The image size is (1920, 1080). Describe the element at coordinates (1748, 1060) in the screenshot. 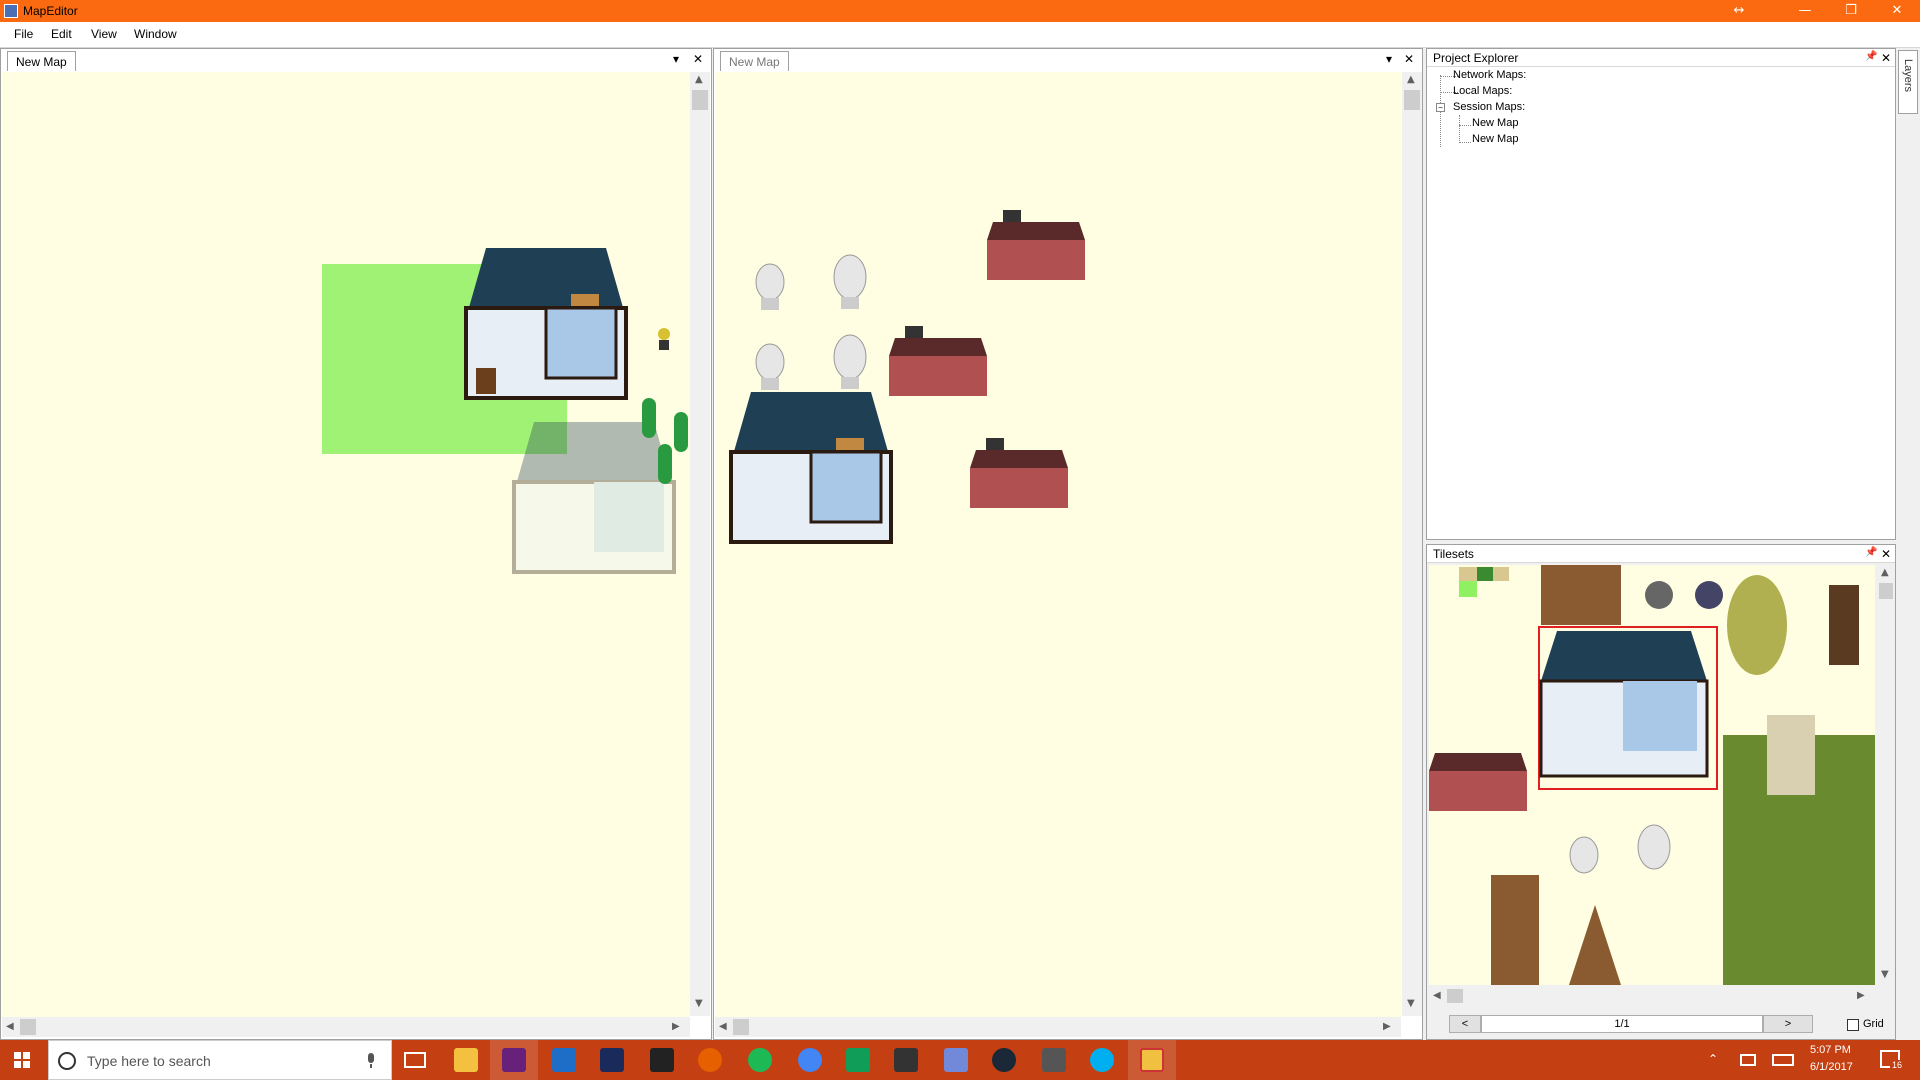

I see `battery-icon` at that location.